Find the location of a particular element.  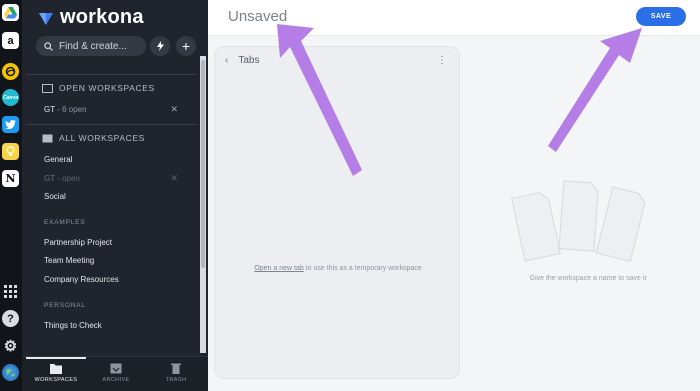

annotation-arrow-save is located at coordinates (595, 90).